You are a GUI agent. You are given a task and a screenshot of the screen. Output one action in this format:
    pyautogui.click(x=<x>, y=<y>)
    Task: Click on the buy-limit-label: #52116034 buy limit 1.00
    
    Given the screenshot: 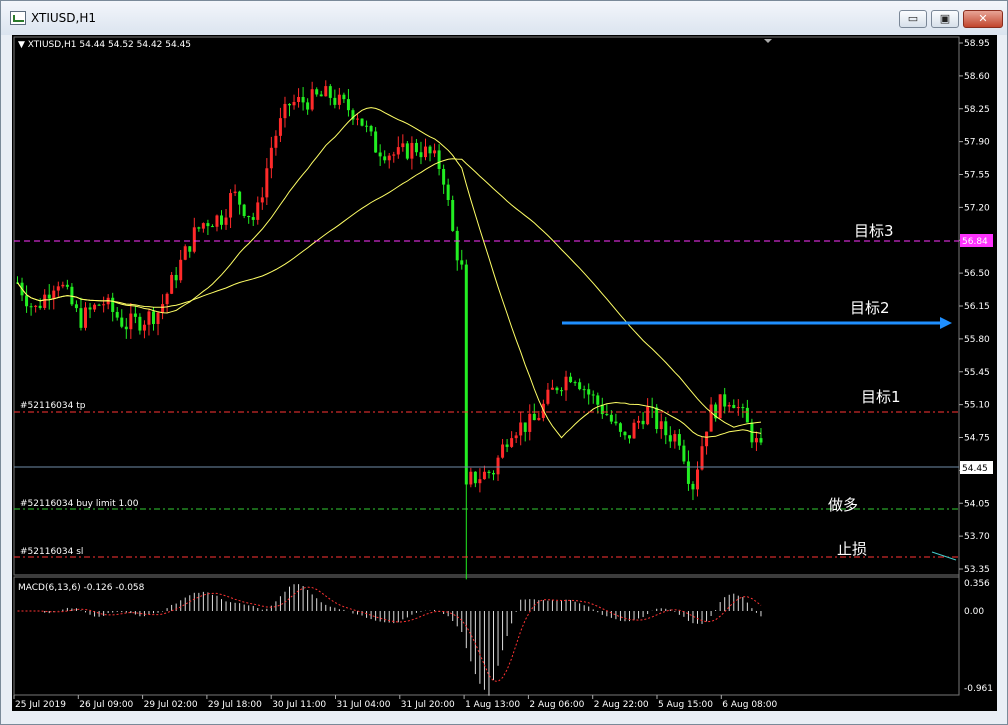 What is the action you would take?
    pyautogui.click(x=79, y=504)
    